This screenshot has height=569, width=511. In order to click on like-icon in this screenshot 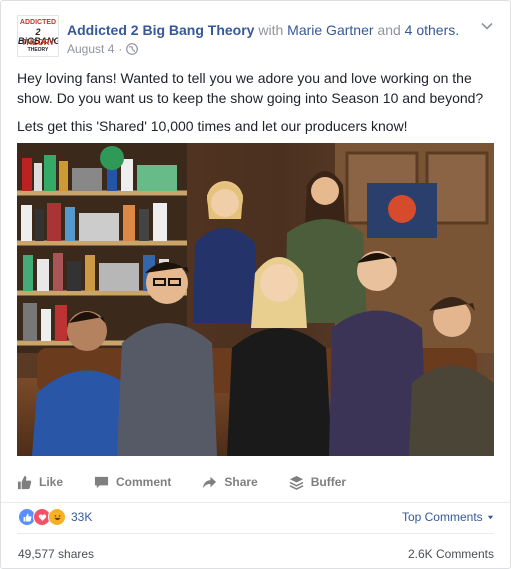, I will do `click(24, 482)`.